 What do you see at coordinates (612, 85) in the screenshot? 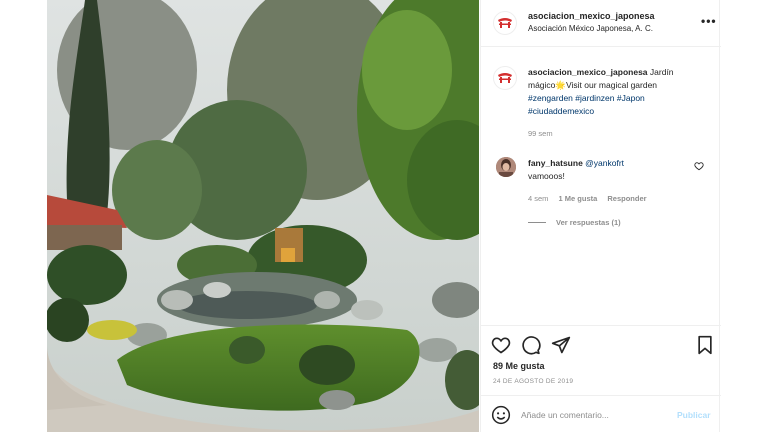
I see `caption-text-after: Visit our magical garden` at bounding box center [612, 85].